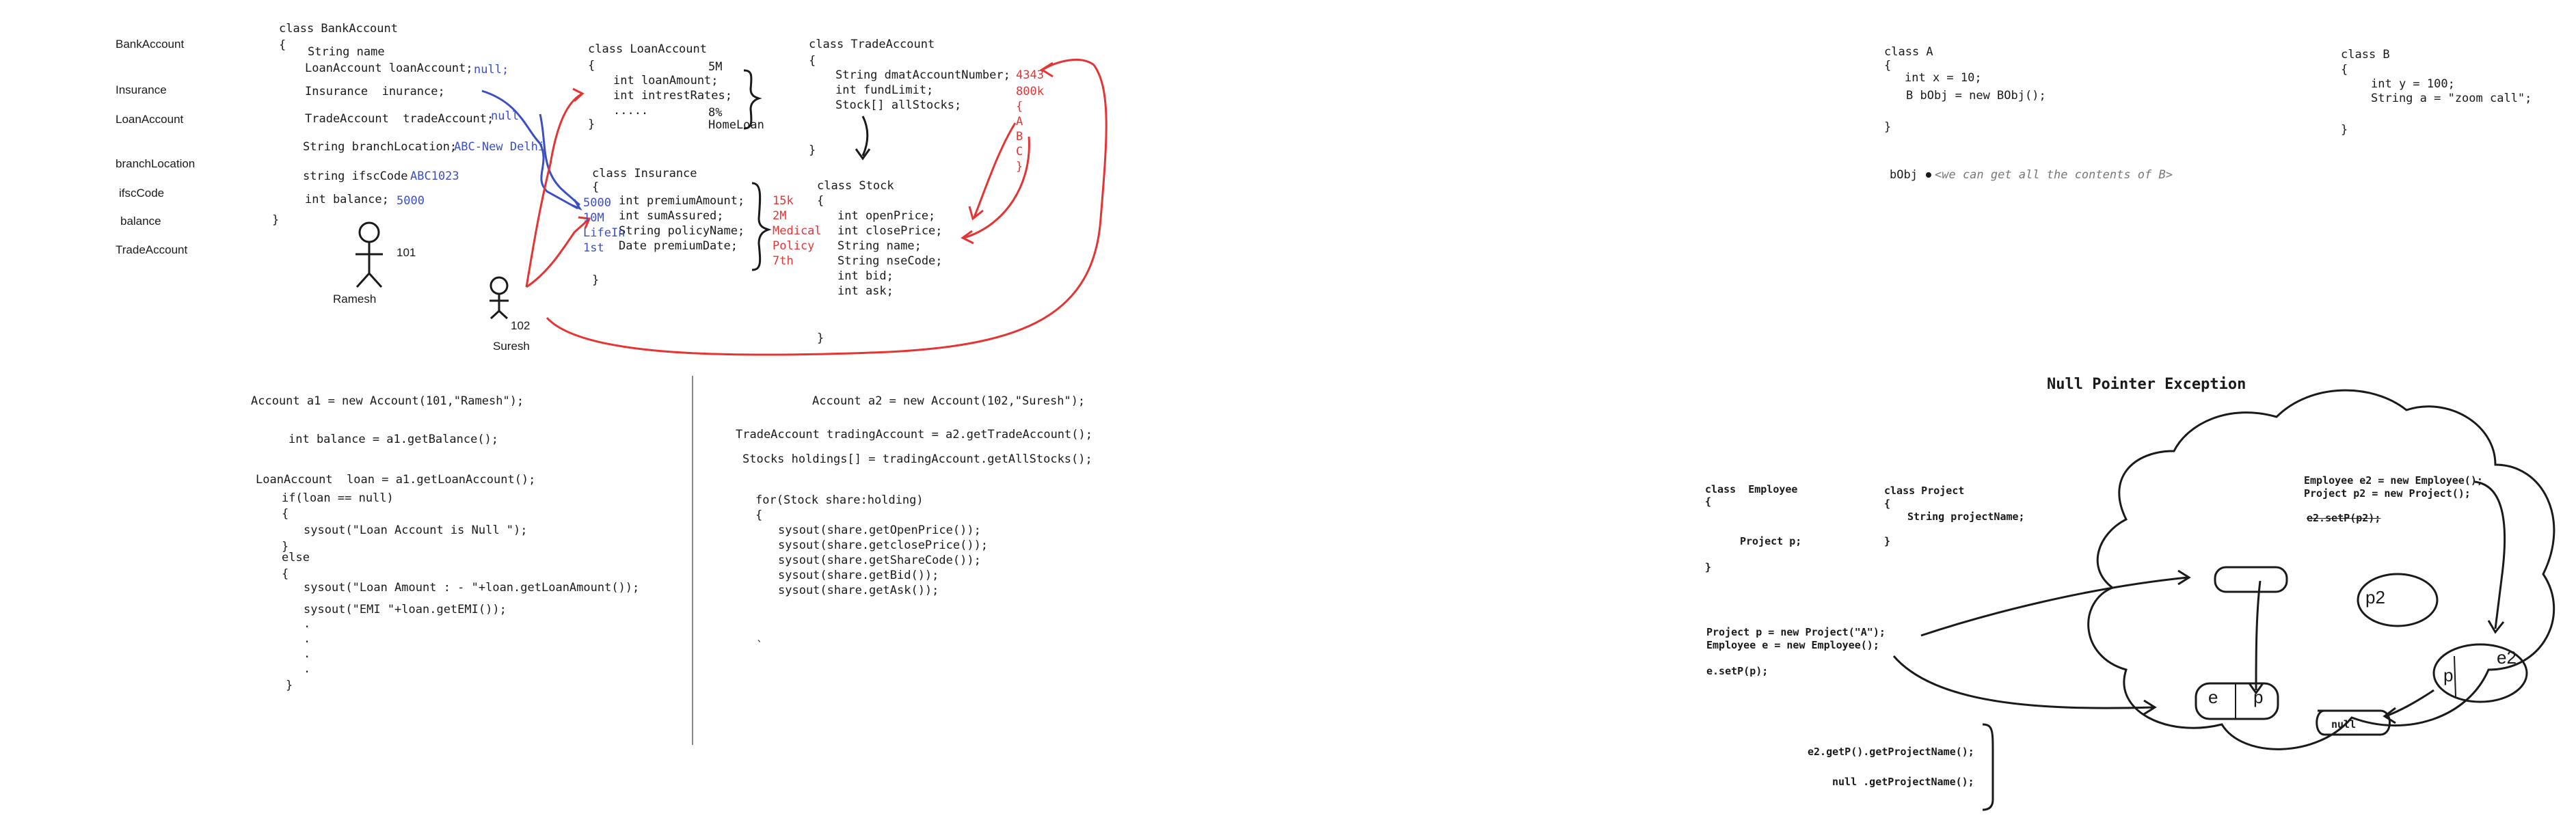  What do you see at coordinates (2365, 55) in the screenshot?
I see `class-b-header: class B` at bounding box center [2365, 55].